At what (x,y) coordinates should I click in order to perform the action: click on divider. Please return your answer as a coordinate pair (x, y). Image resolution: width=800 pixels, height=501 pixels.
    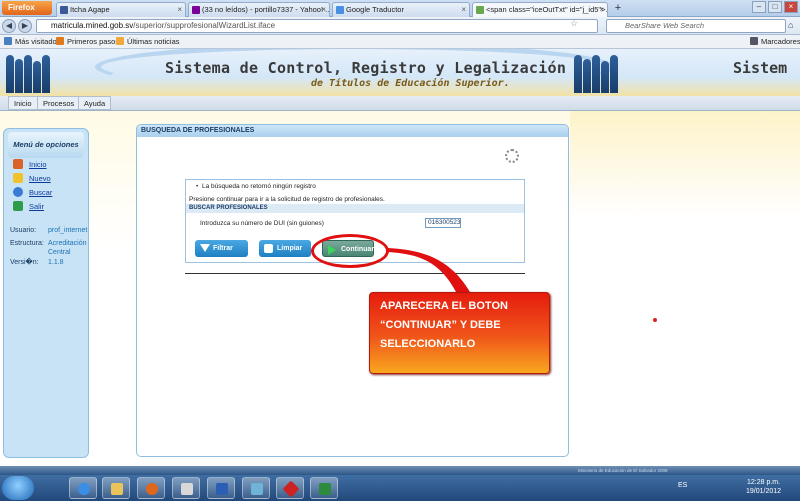
    Looking at the image, I should click on (355, 273).